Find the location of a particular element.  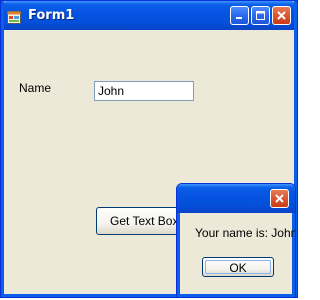

message-box-title-bar is located at coordinates (236, 198).